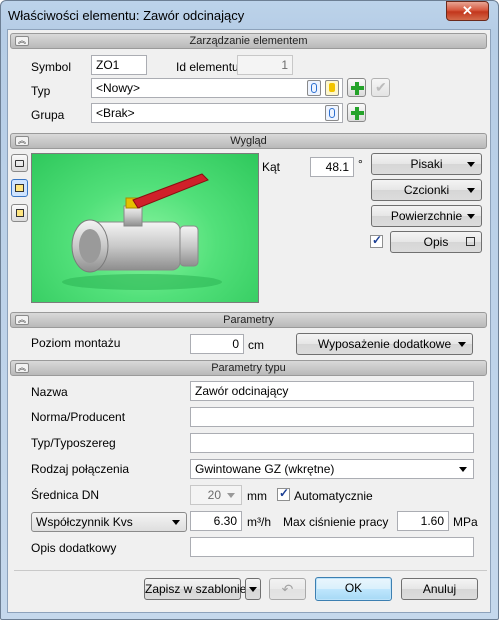 Image resolution: width=499 pixels, height=620 pixels. I want to click on footer-divider, so click(250, 570).